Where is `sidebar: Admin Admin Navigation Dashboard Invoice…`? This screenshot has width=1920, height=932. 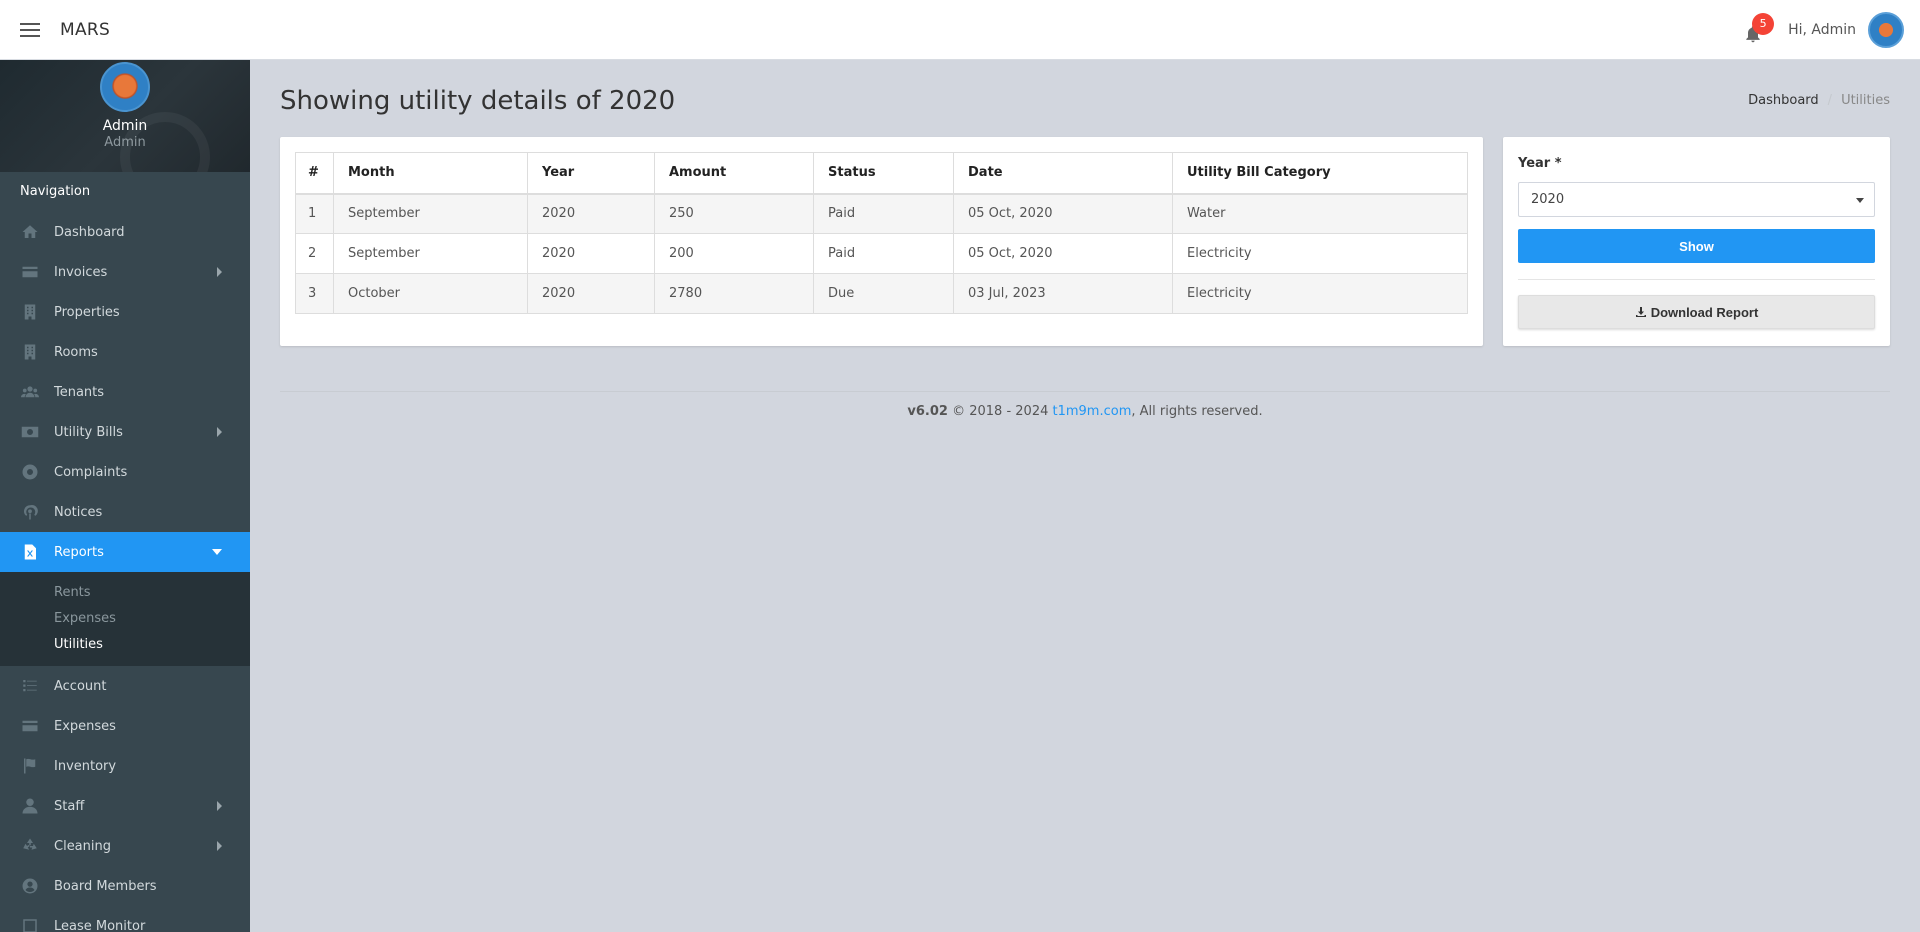
sidebar: Admin Admin Navigation Dashboard Invoice… is located at coordinates (125, 496).